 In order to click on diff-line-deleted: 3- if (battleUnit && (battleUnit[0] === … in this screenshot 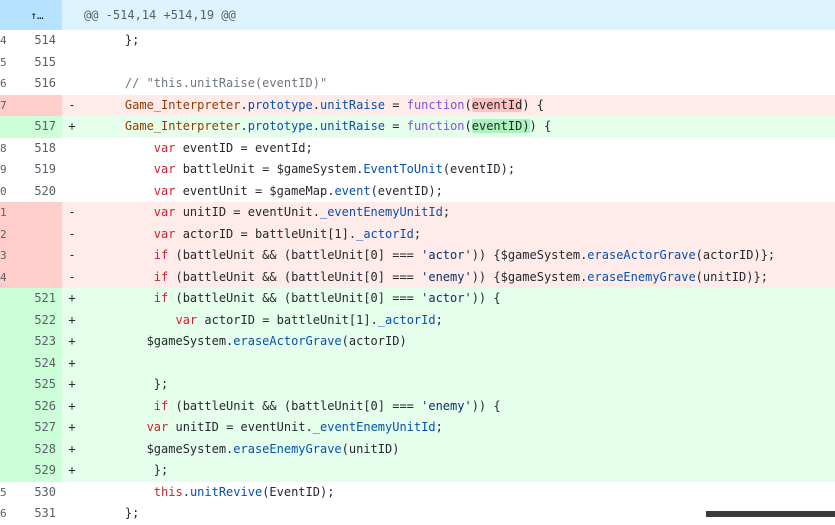, I will do `click(417, 256)`.